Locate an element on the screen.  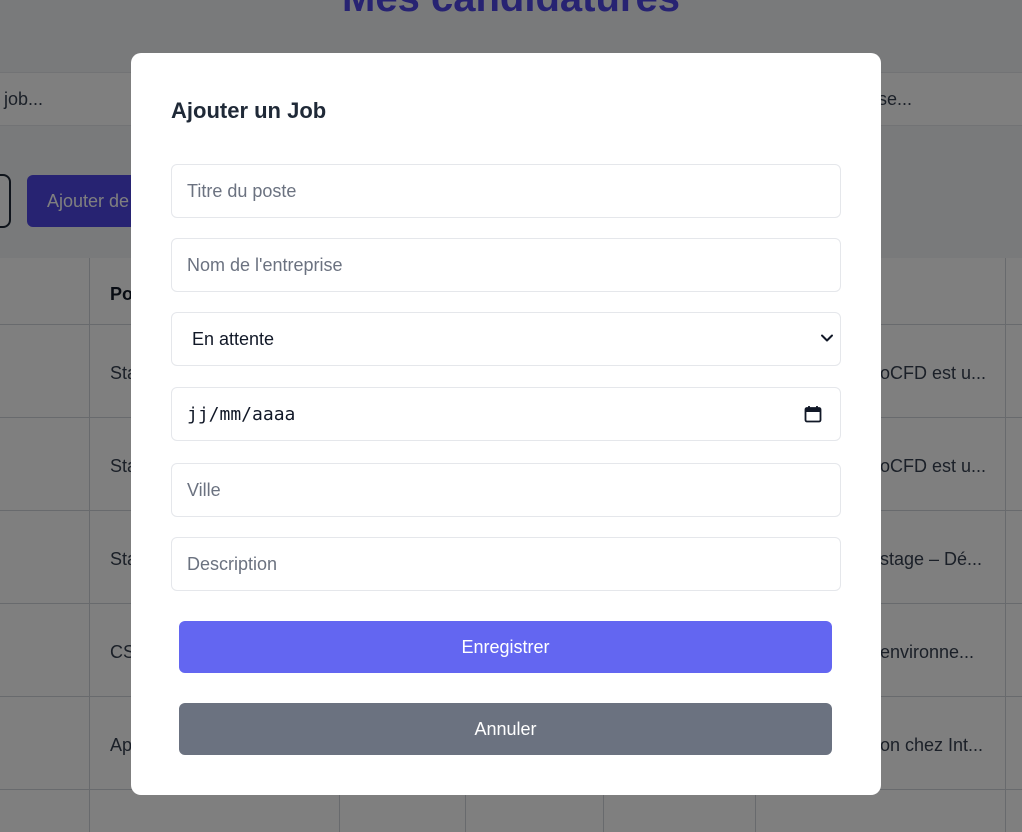
job-title-input: Titre du poste is located at coordinates (506, 191).